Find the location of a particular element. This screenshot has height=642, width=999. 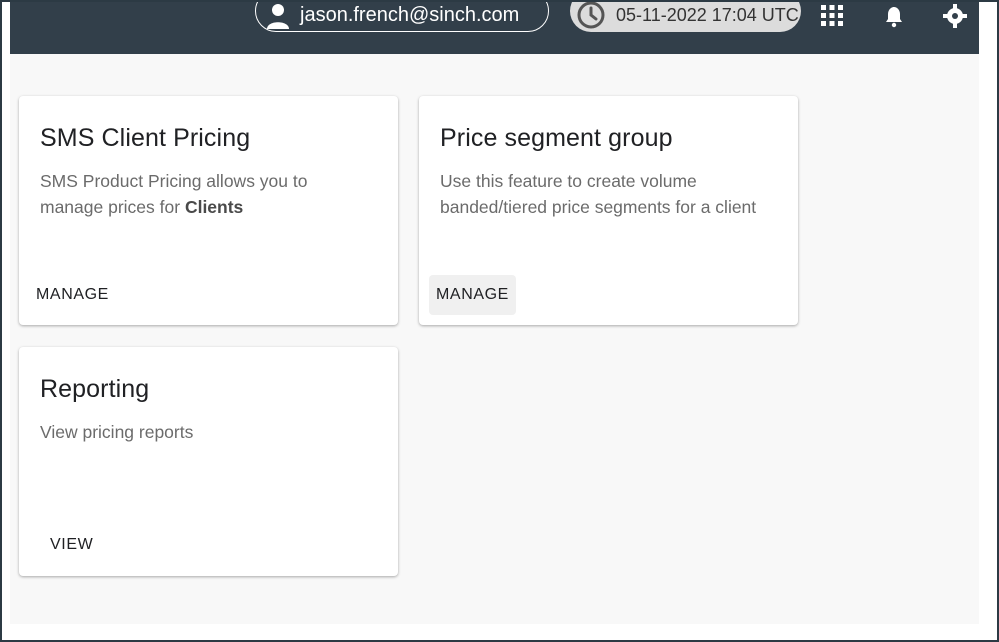

user-account-chip: jason.french@sinch.com is located at coordinates (402, 17).